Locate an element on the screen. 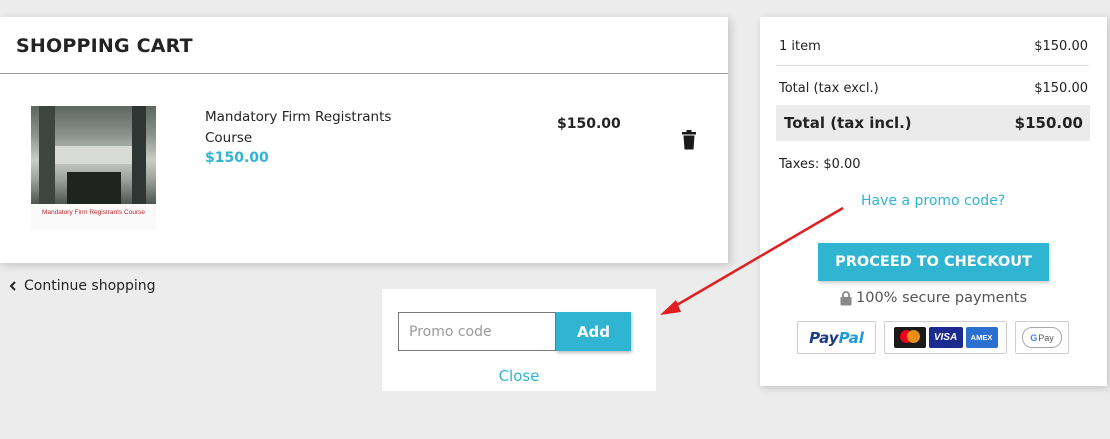  cart-divider is located at coordinates (364, 73).